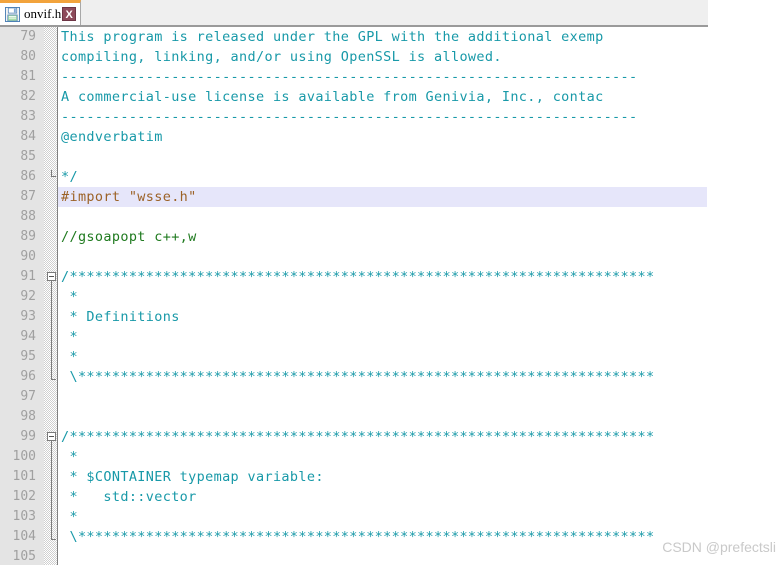 The width and height of the screenshot is (784, 565). Describe the element at coordinates (28, 176) in the screenshot. I see `line-number: 86` at that location.